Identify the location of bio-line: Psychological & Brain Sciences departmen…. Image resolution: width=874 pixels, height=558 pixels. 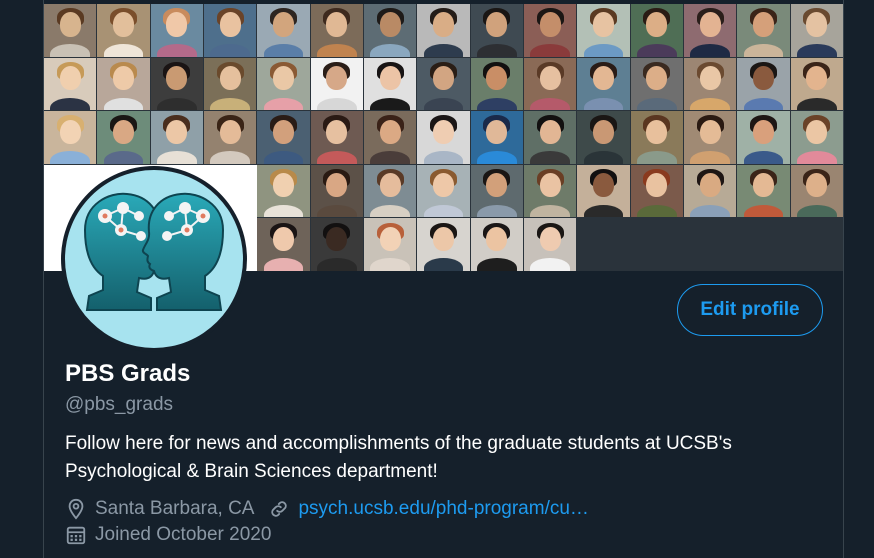
(251, 471).